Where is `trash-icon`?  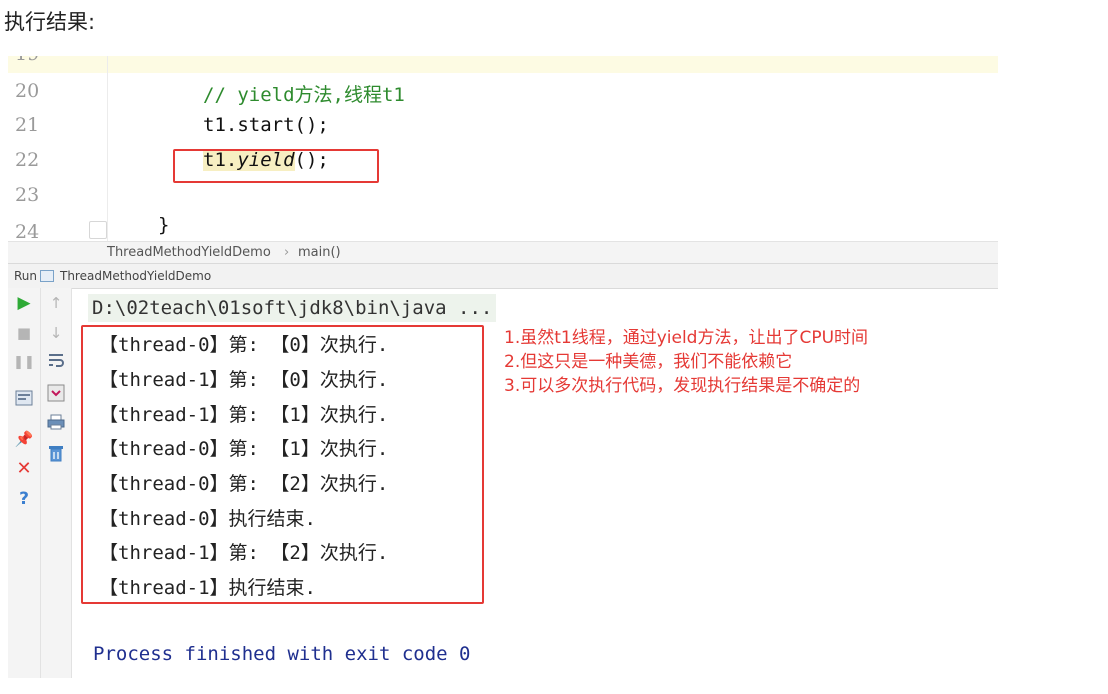 trash-icon is located at coordinates (56, 455).